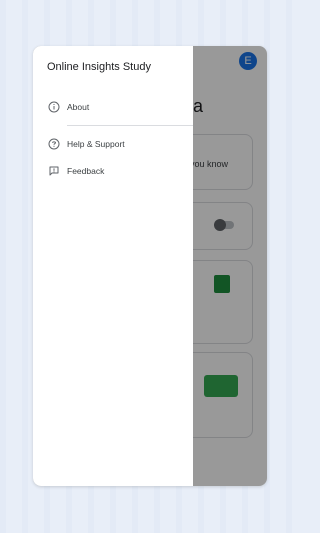  What do you see at coordinates (99, 67) in the screenshot?
I see `drawer-title: Online Insights Study` at bounding box center [99, 67].